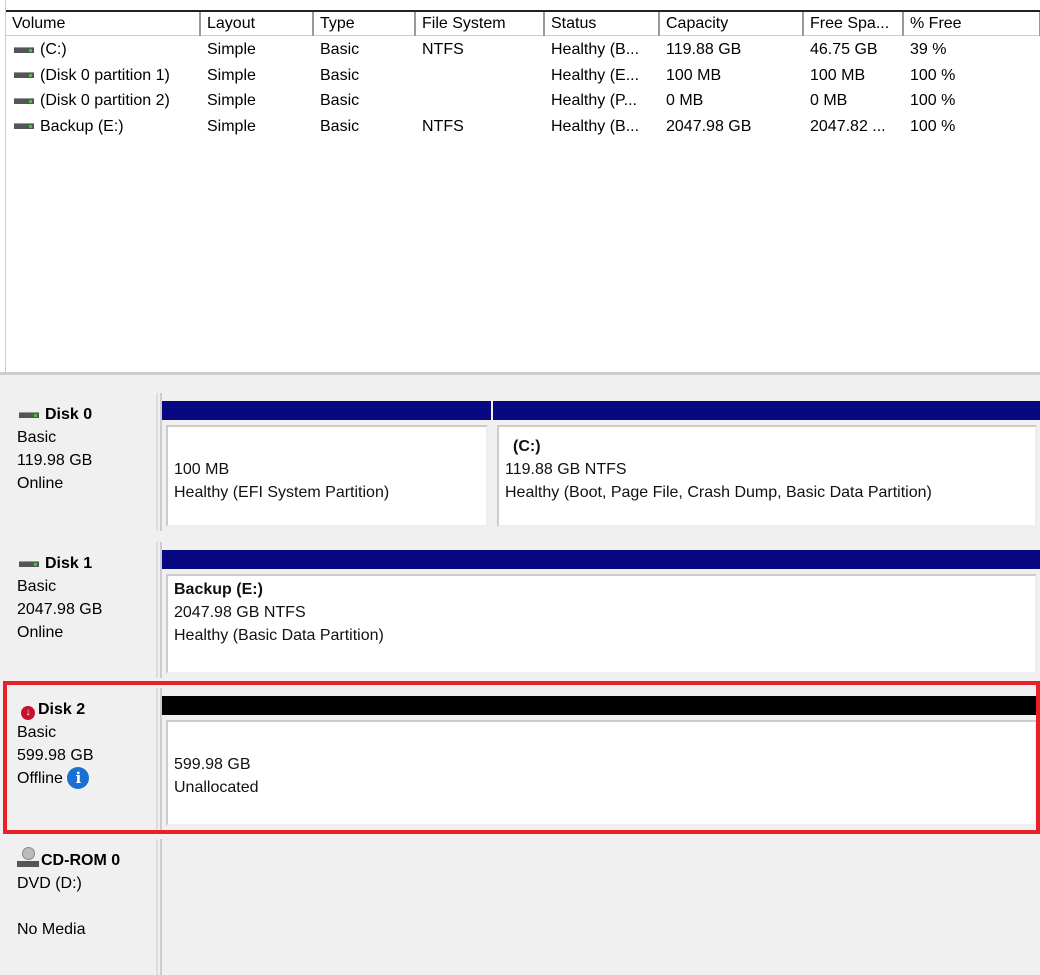 This screenshot has height=975, width=1040. I want to click on disk-name: Disk 0, so click(69, 414).